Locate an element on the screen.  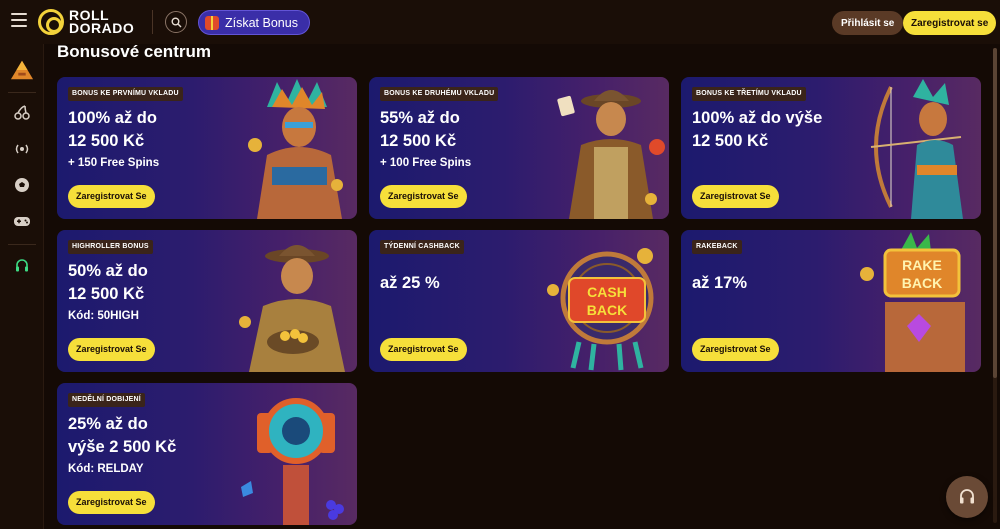
rakeback-art-text1: RAKE is located at coordinates (922, 265).